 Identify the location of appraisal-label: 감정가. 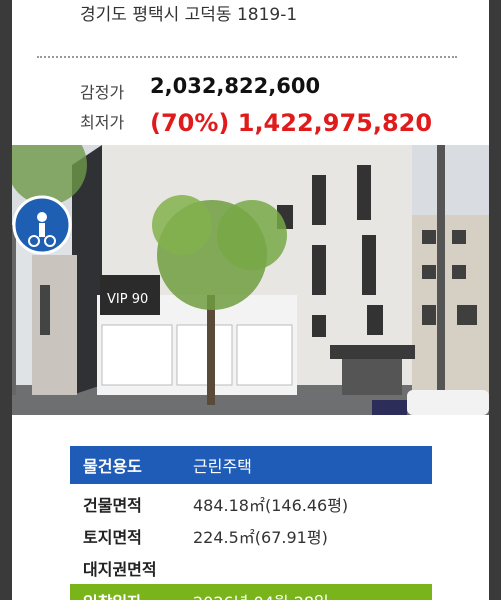
(102, 92).